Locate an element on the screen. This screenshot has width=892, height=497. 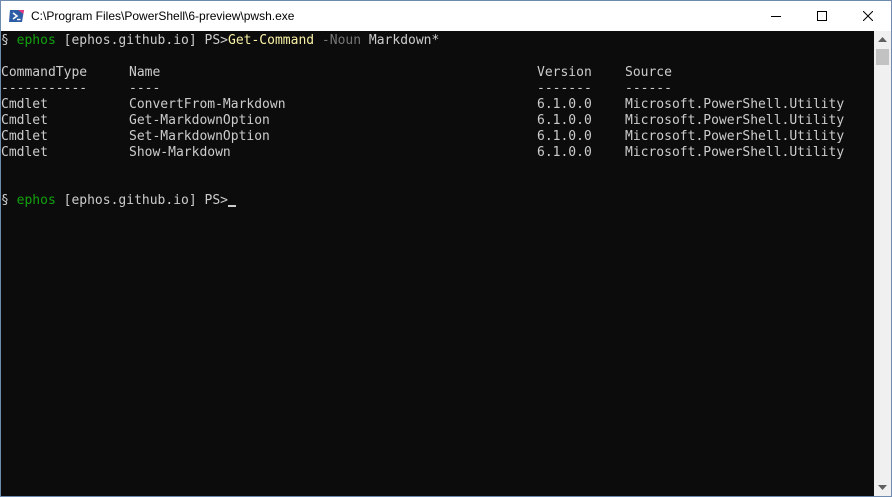
command-argument: Markdown* is located at coordinates (404, 40).